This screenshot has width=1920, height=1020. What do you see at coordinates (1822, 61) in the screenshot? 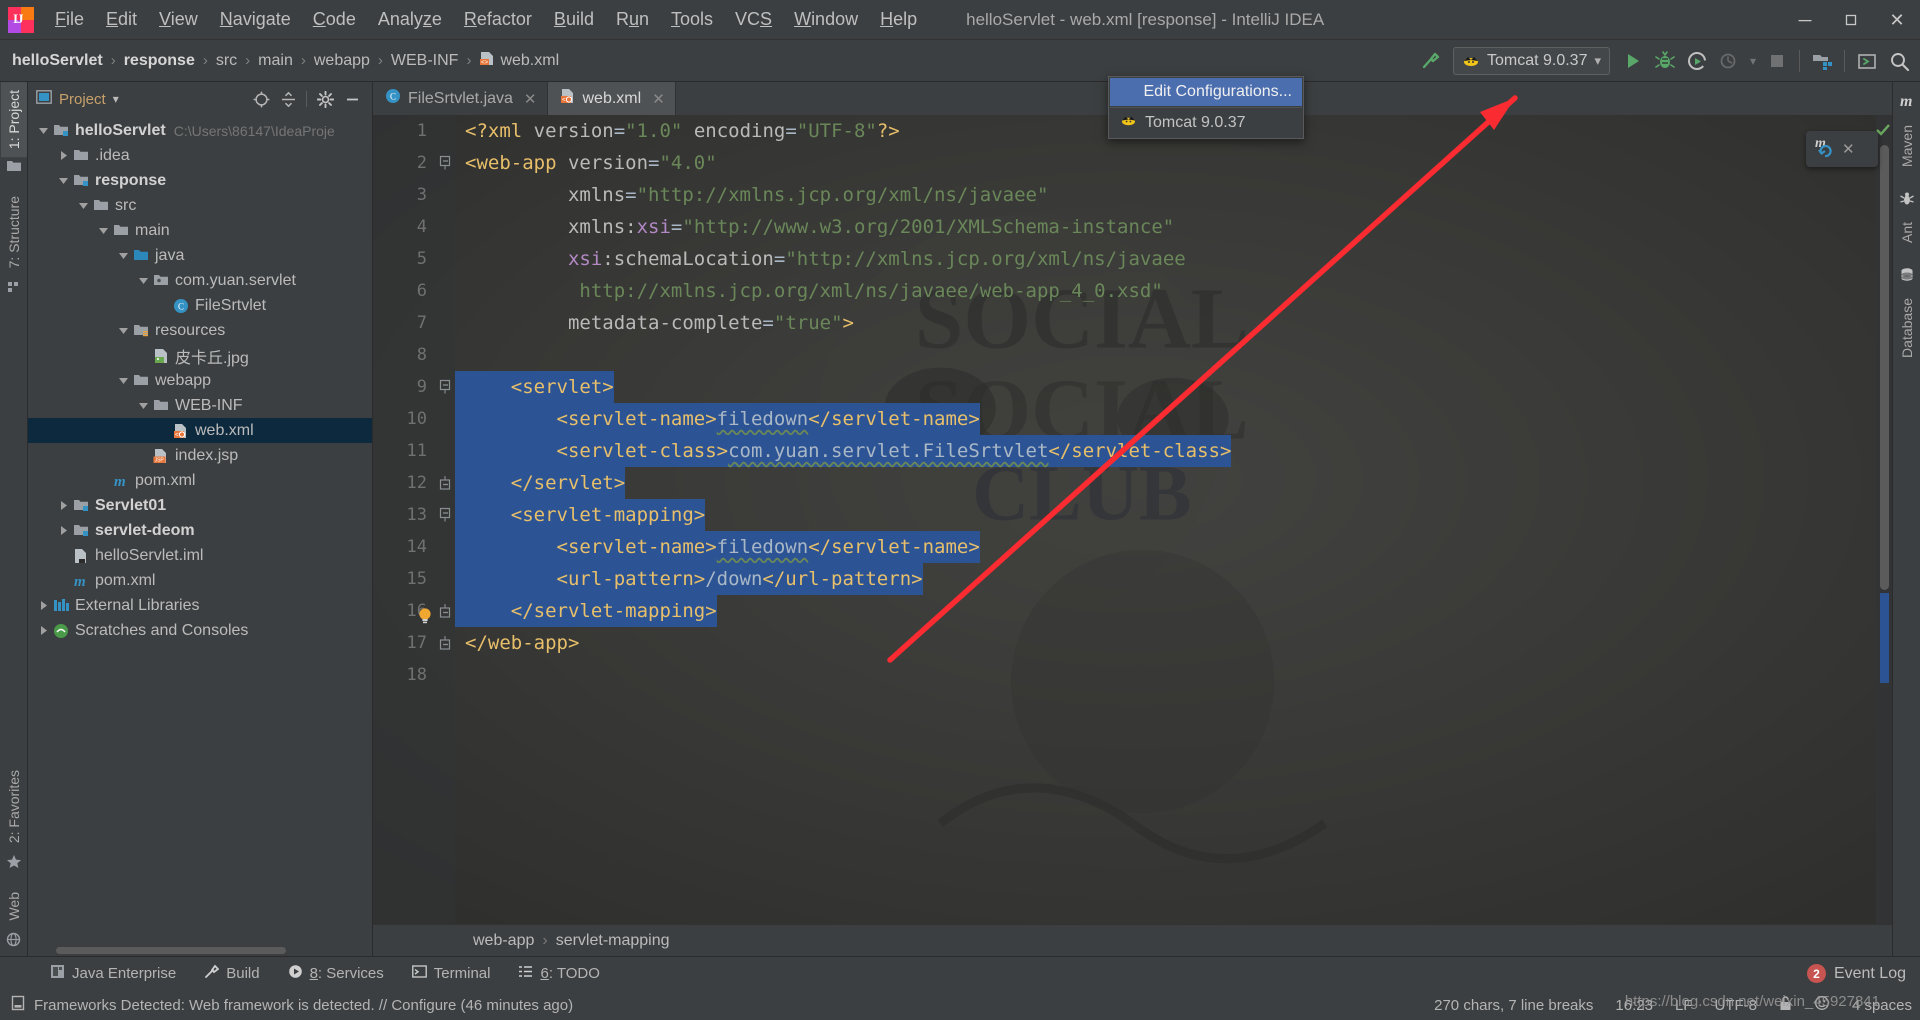
I see `project-structure-icon` at bounding box center [1822, 61].